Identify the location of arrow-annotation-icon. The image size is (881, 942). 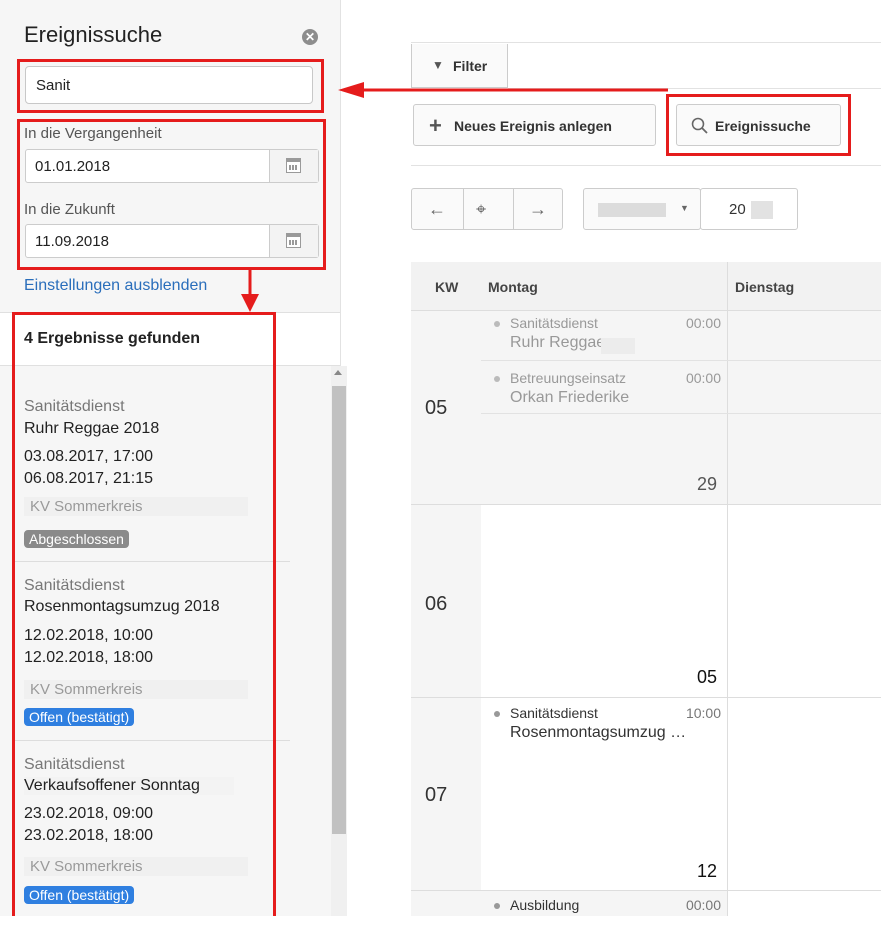
(503, 90).